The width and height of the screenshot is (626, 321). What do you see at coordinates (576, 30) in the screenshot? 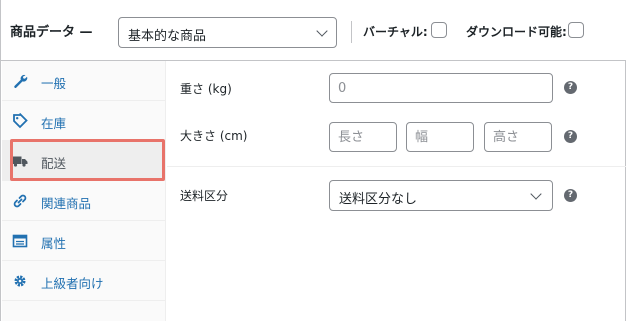
I see `downloadable-checkbox` at bounding box center [576, 30].